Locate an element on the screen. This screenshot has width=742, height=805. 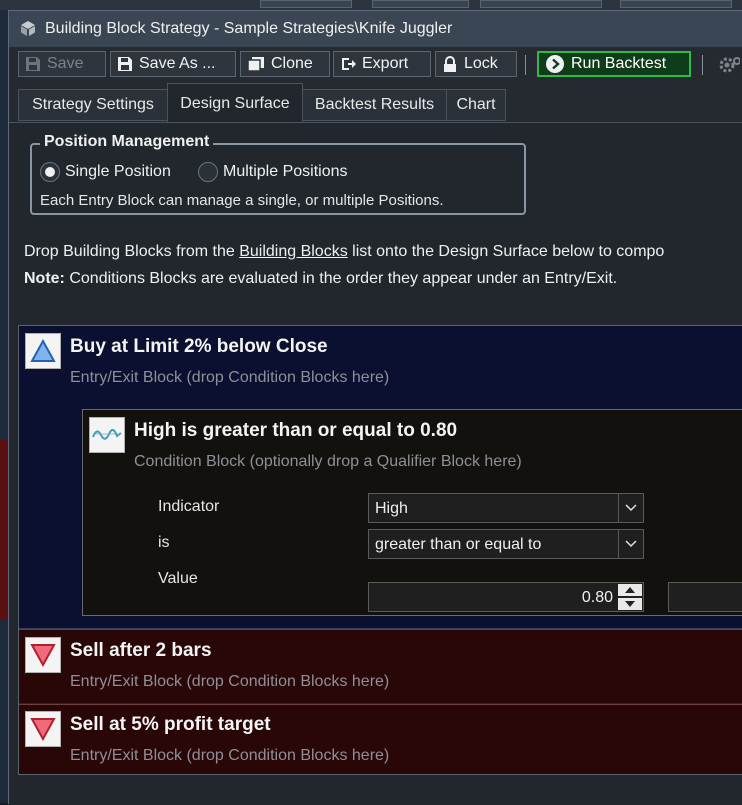
lock-button: Lock is located at coordinates (476, 64).